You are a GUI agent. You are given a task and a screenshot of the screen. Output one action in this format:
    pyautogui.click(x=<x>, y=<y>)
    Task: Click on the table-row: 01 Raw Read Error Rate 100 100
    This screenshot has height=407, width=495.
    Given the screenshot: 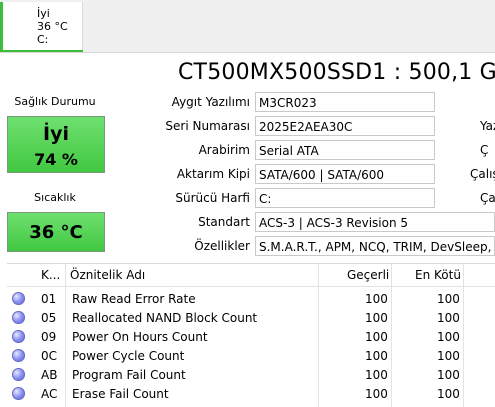 What is the action you would take?
    pyautogui.click(x=251, y=298)
    